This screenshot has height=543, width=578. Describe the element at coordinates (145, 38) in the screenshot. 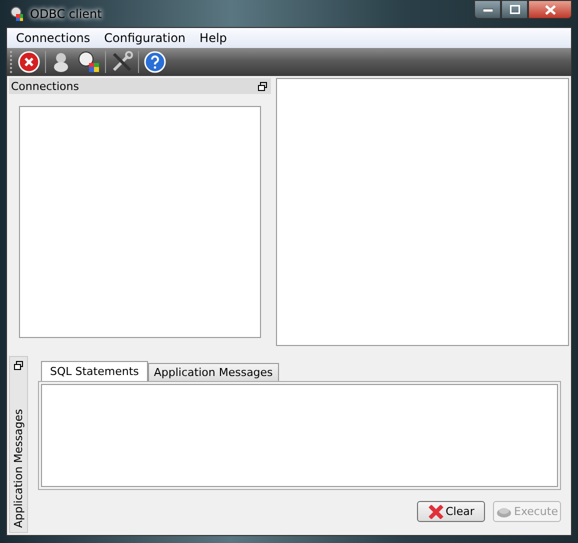

I see `menu-item: Configuration` at that location.